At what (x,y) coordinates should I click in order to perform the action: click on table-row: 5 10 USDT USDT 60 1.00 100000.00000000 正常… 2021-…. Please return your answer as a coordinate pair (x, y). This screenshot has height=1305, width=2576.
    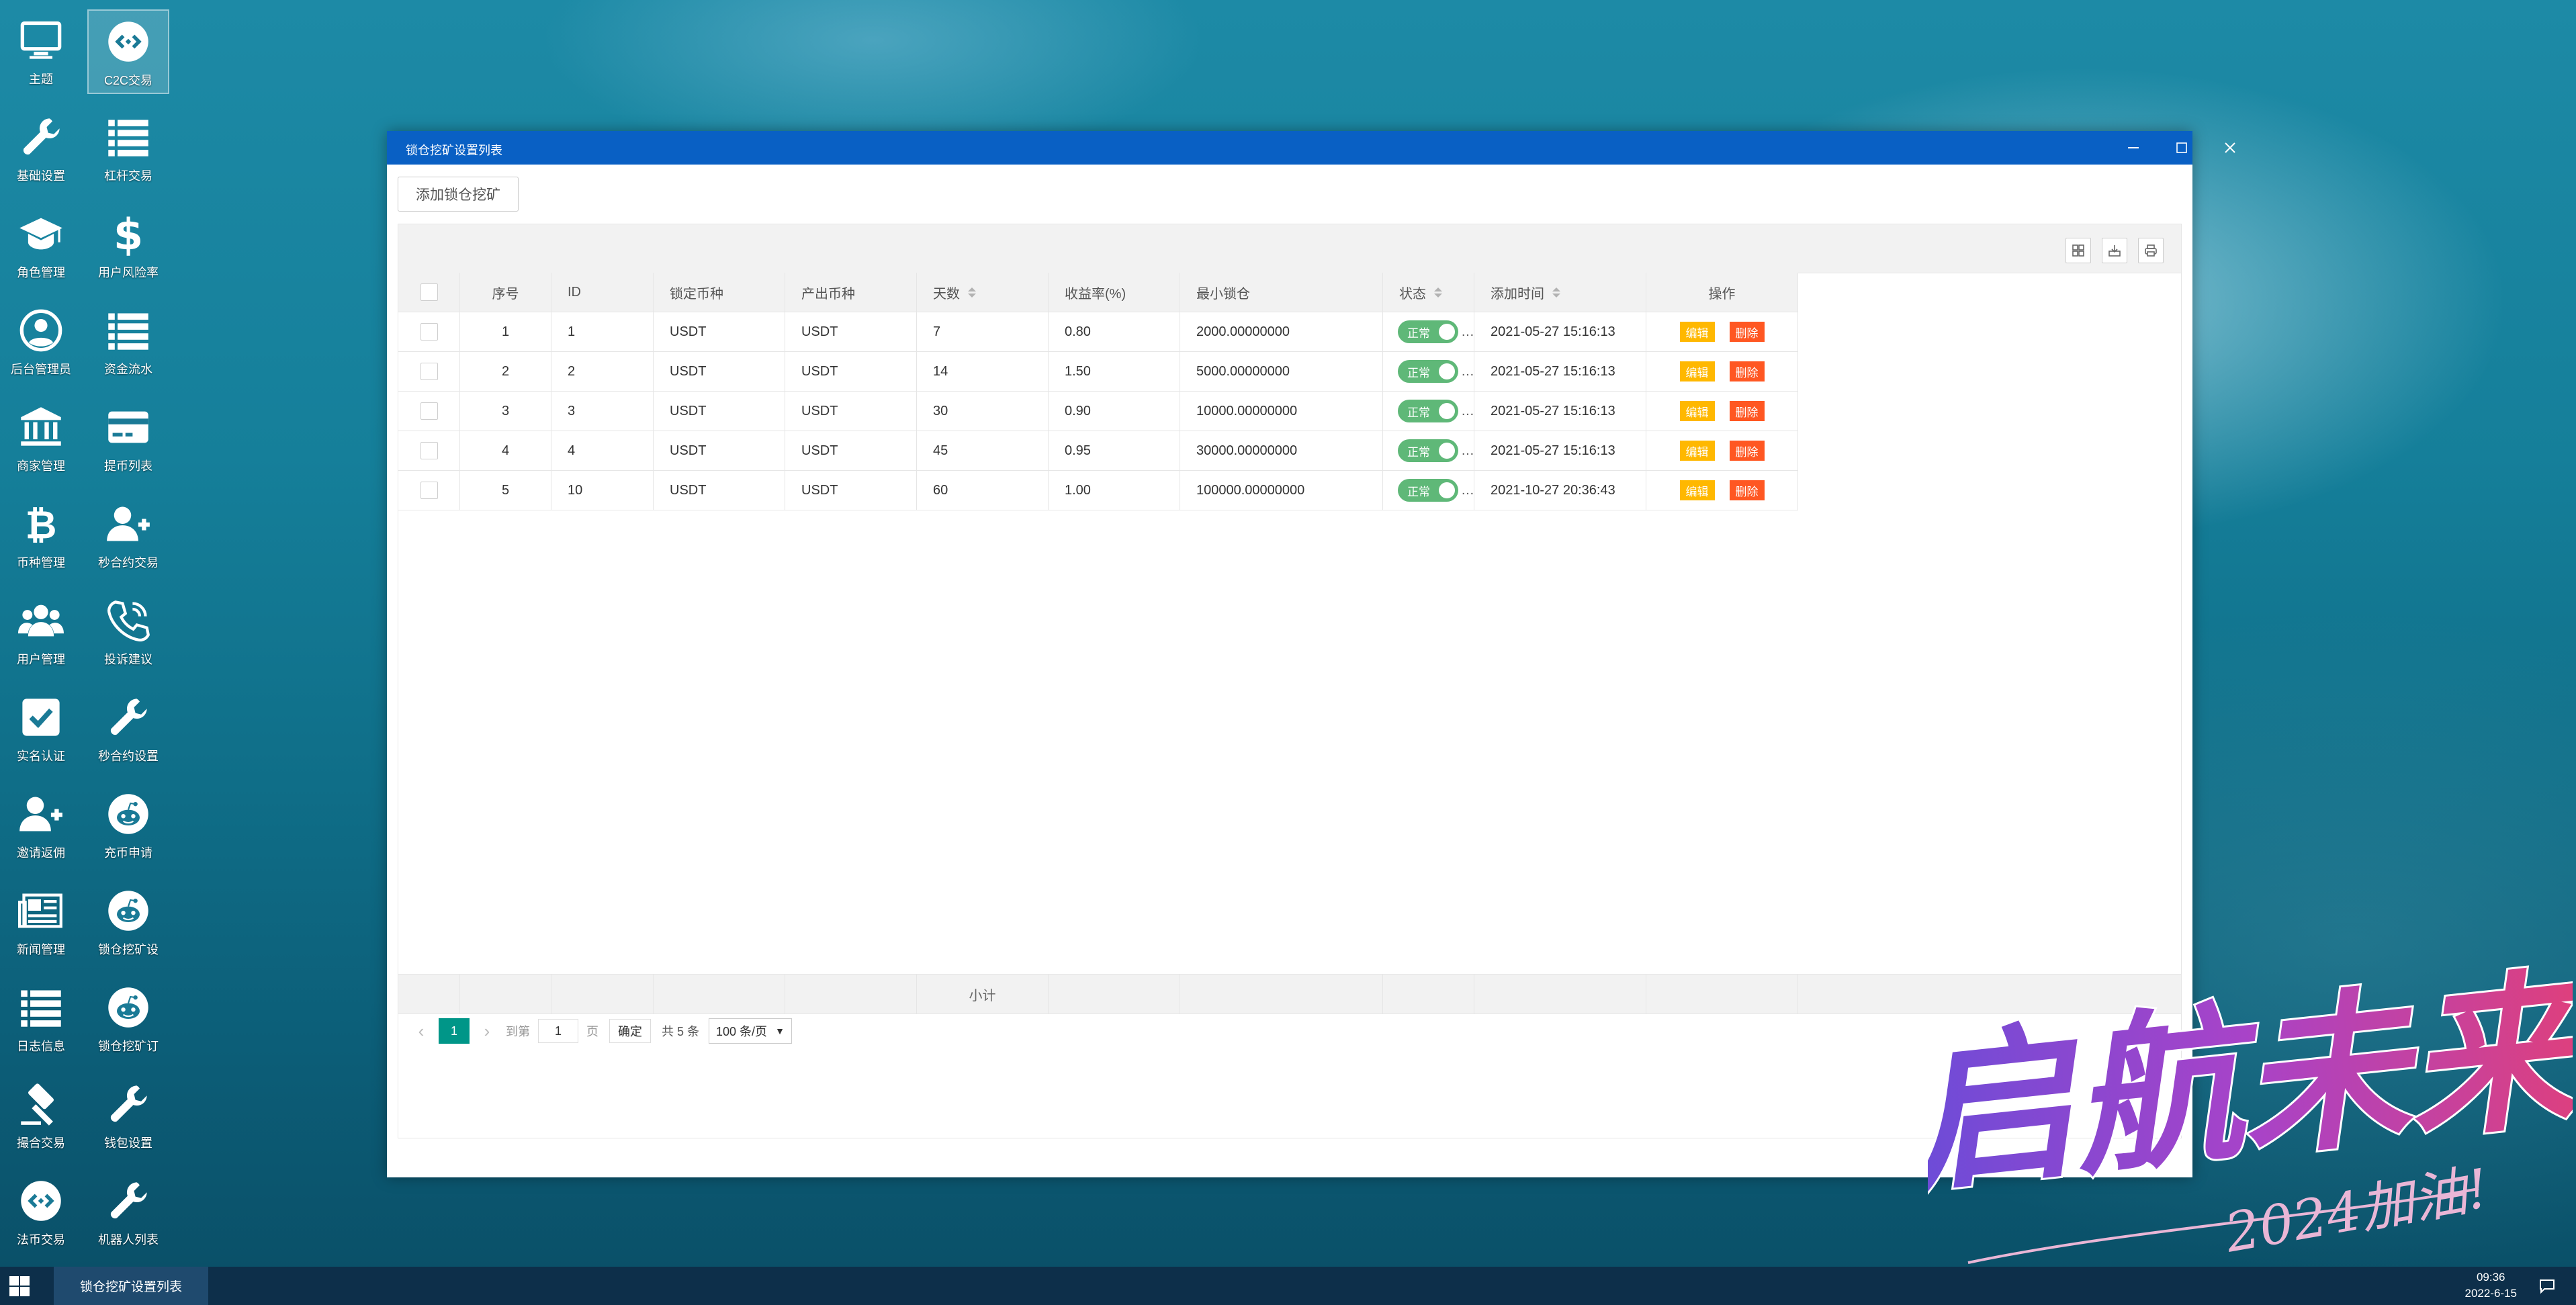
    Looking at the image, I should click on (1098, 491).